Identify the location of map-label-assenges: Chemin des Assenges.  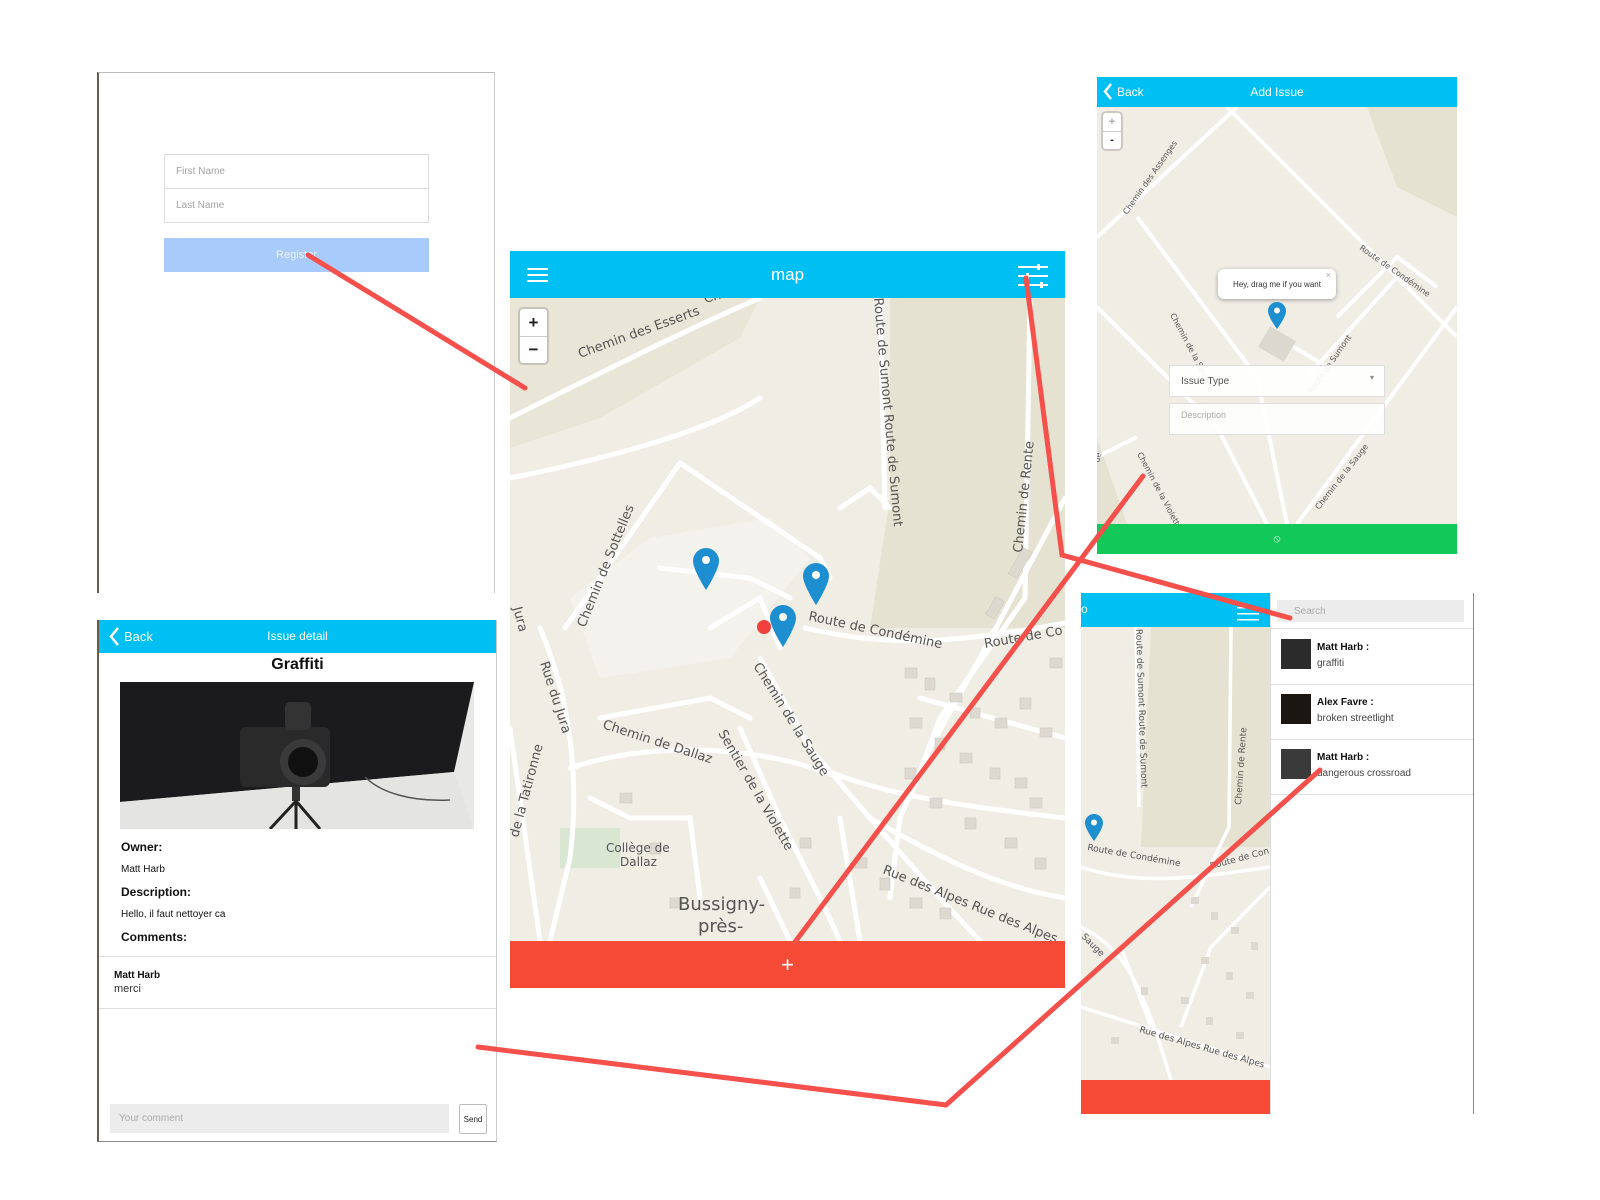
(1150, 177).